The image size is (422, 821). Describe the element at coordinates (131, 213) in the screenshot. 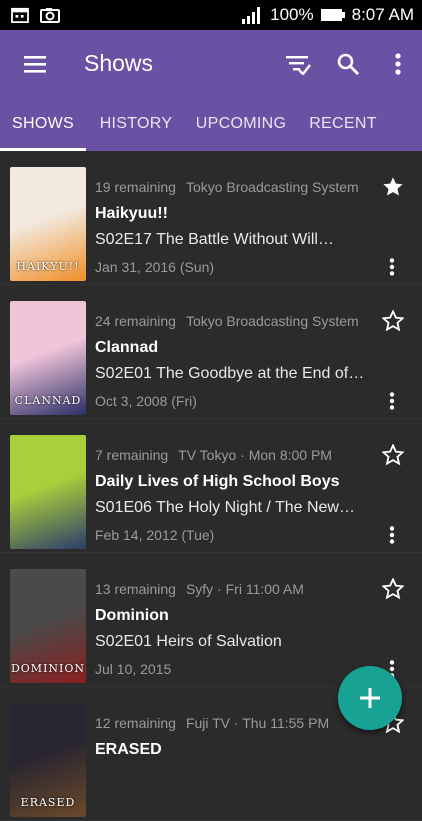

I see `show-title: Haikyuu!!` at that location.